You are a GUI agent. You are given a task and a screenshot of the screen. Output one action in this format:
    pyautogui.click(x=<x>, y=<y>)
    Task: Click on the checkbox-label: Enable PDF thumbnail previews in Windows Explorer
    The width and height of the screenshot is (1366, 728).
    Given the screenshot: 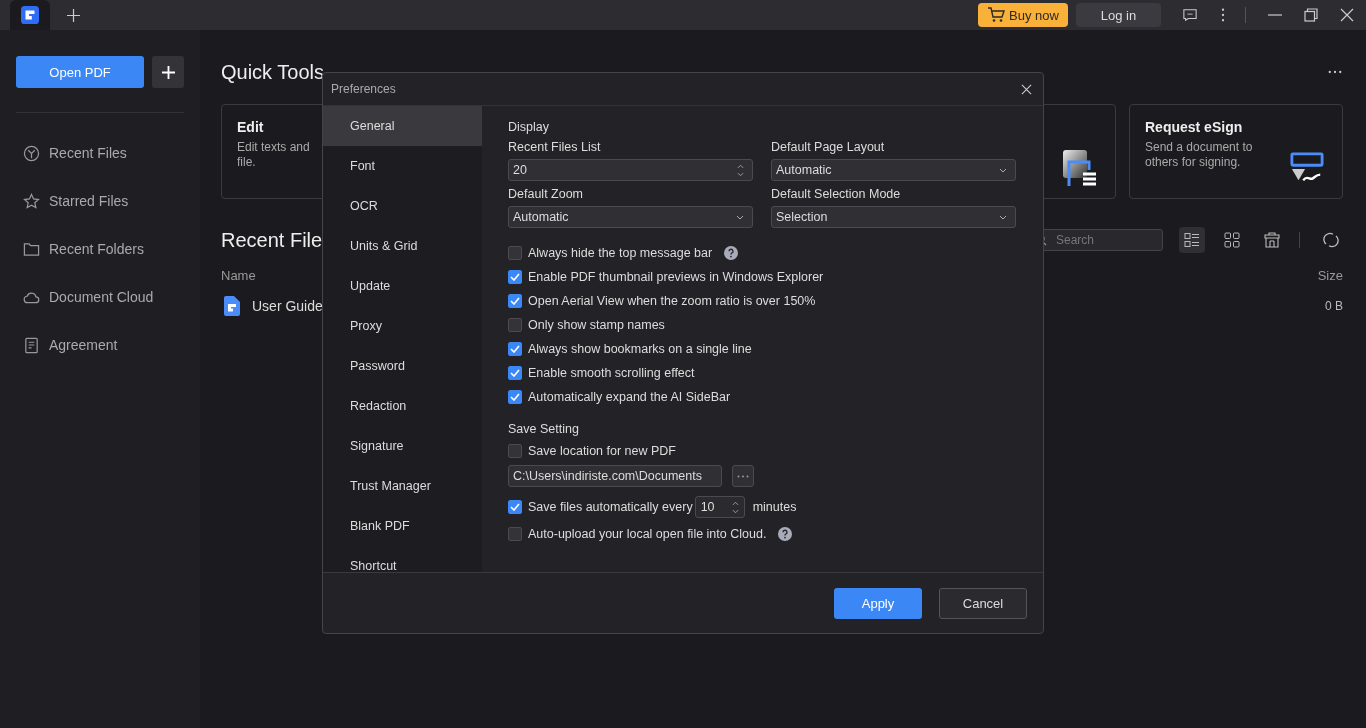 What is the action you would take?
    pyautogui.click(x=676, y=277)
    